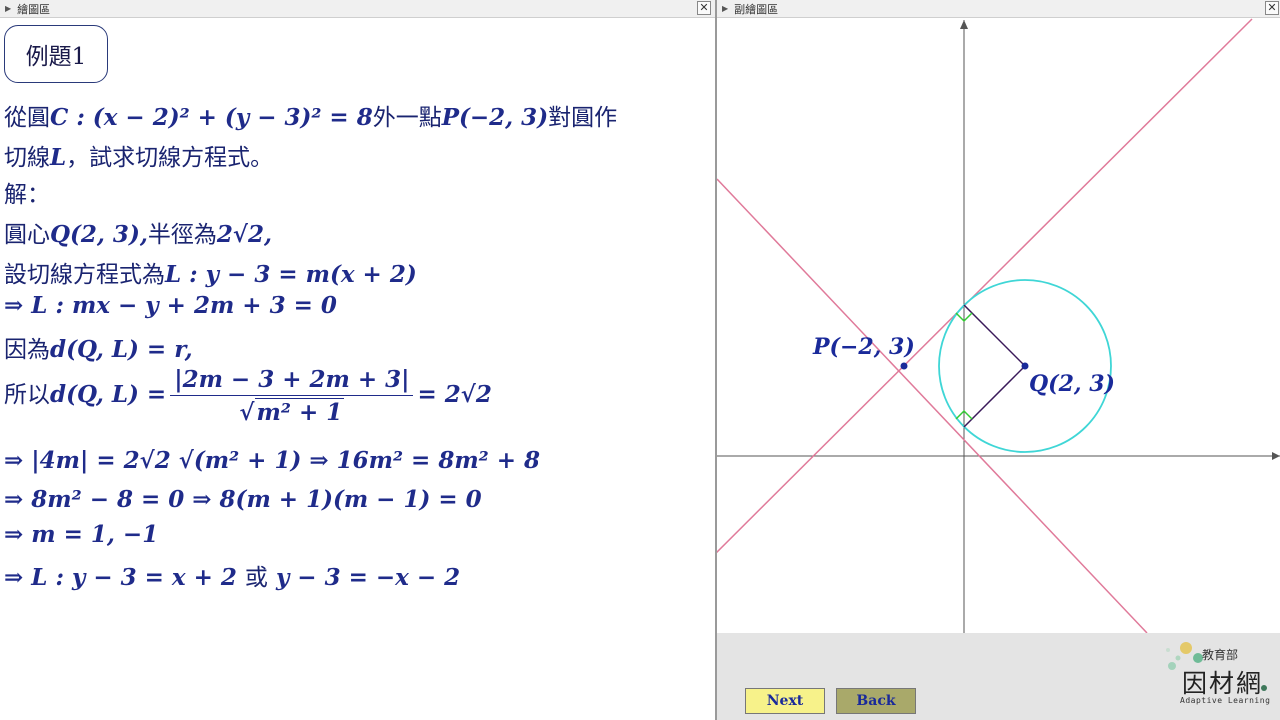 Image resolution: width=1280 pixels, height=720 pixels. What do you see at coordinates (256, 578) in the screenshot?
I see `text: 或` at bounding box center [256, 578].